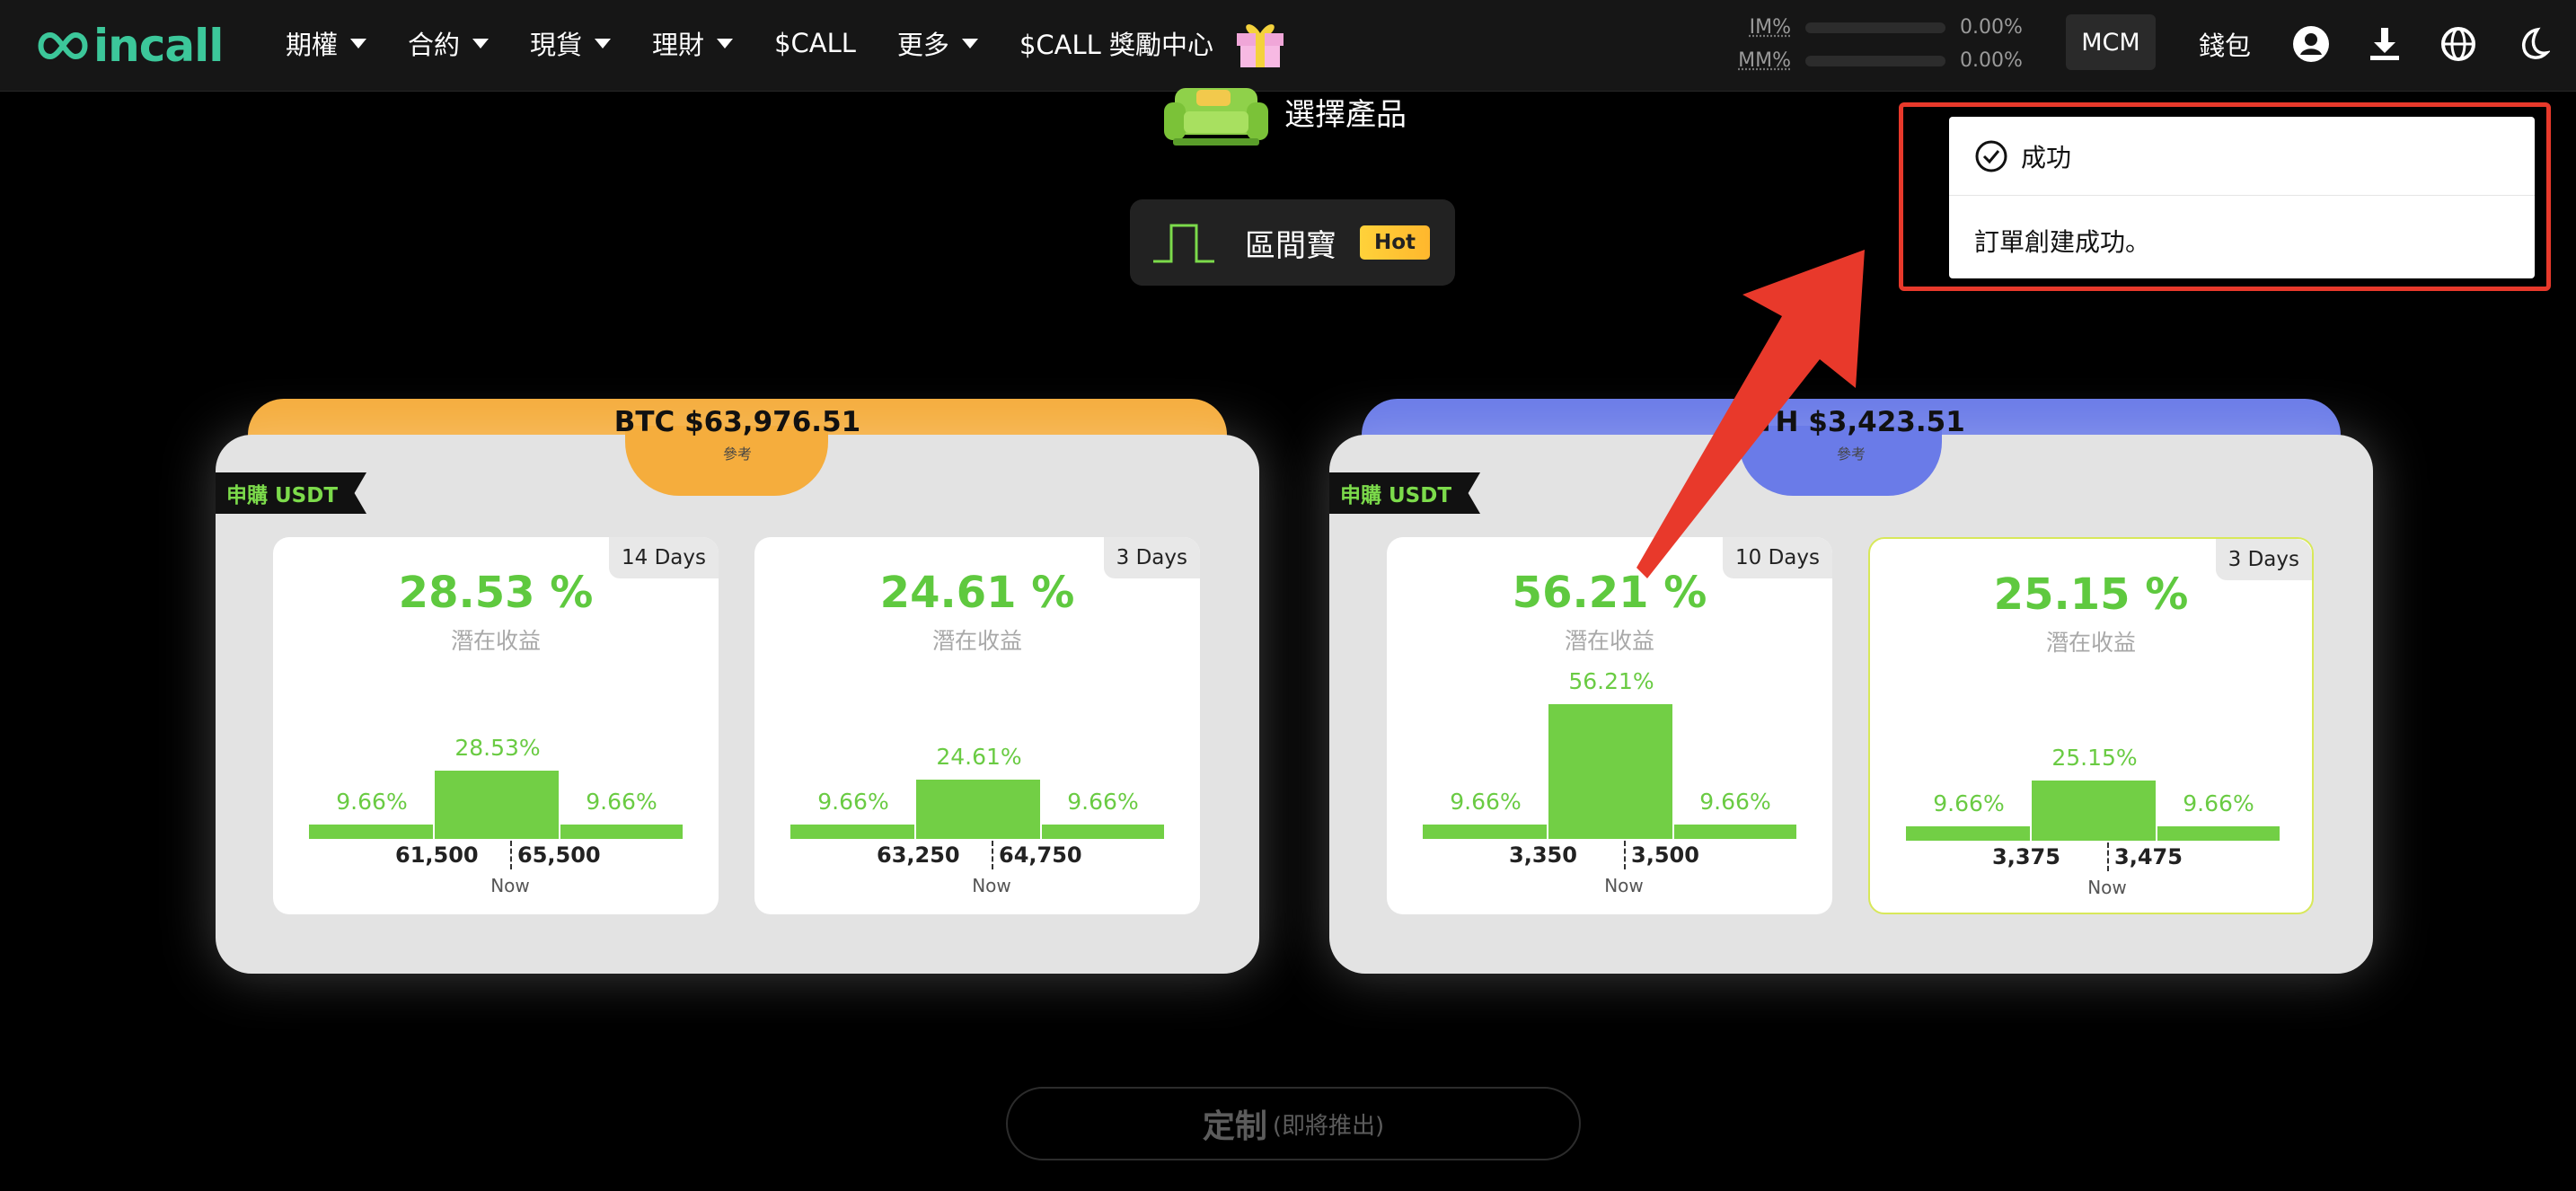 This screenshot has width=2576, height=1191. I want to click on im-label: IM%, so click(1762, 27).